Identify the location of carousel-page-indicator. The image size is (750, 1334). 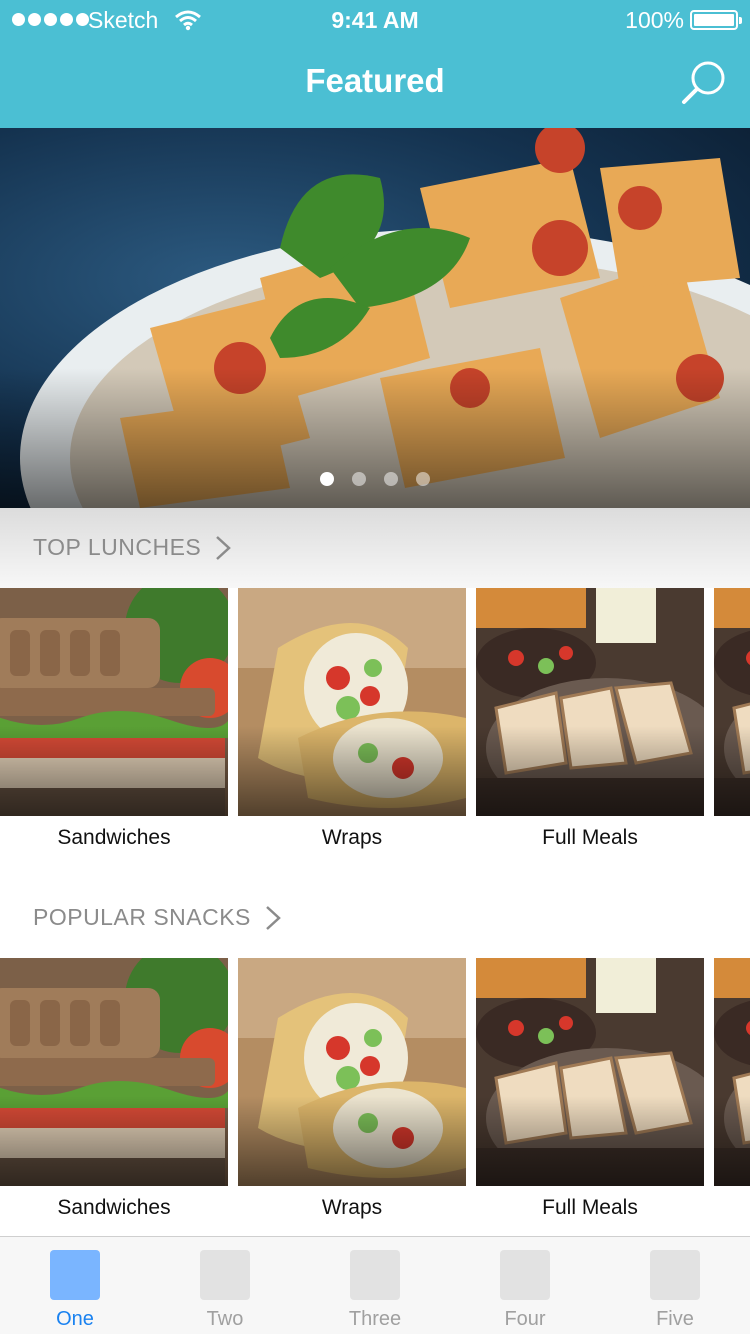
(375, 479).